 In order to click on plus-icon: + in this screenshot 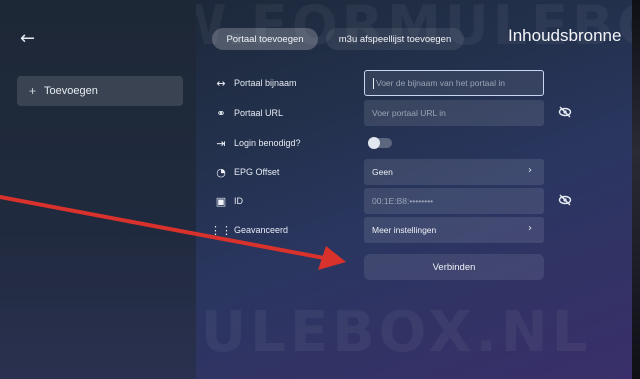, I will do `click(33, 91)`.